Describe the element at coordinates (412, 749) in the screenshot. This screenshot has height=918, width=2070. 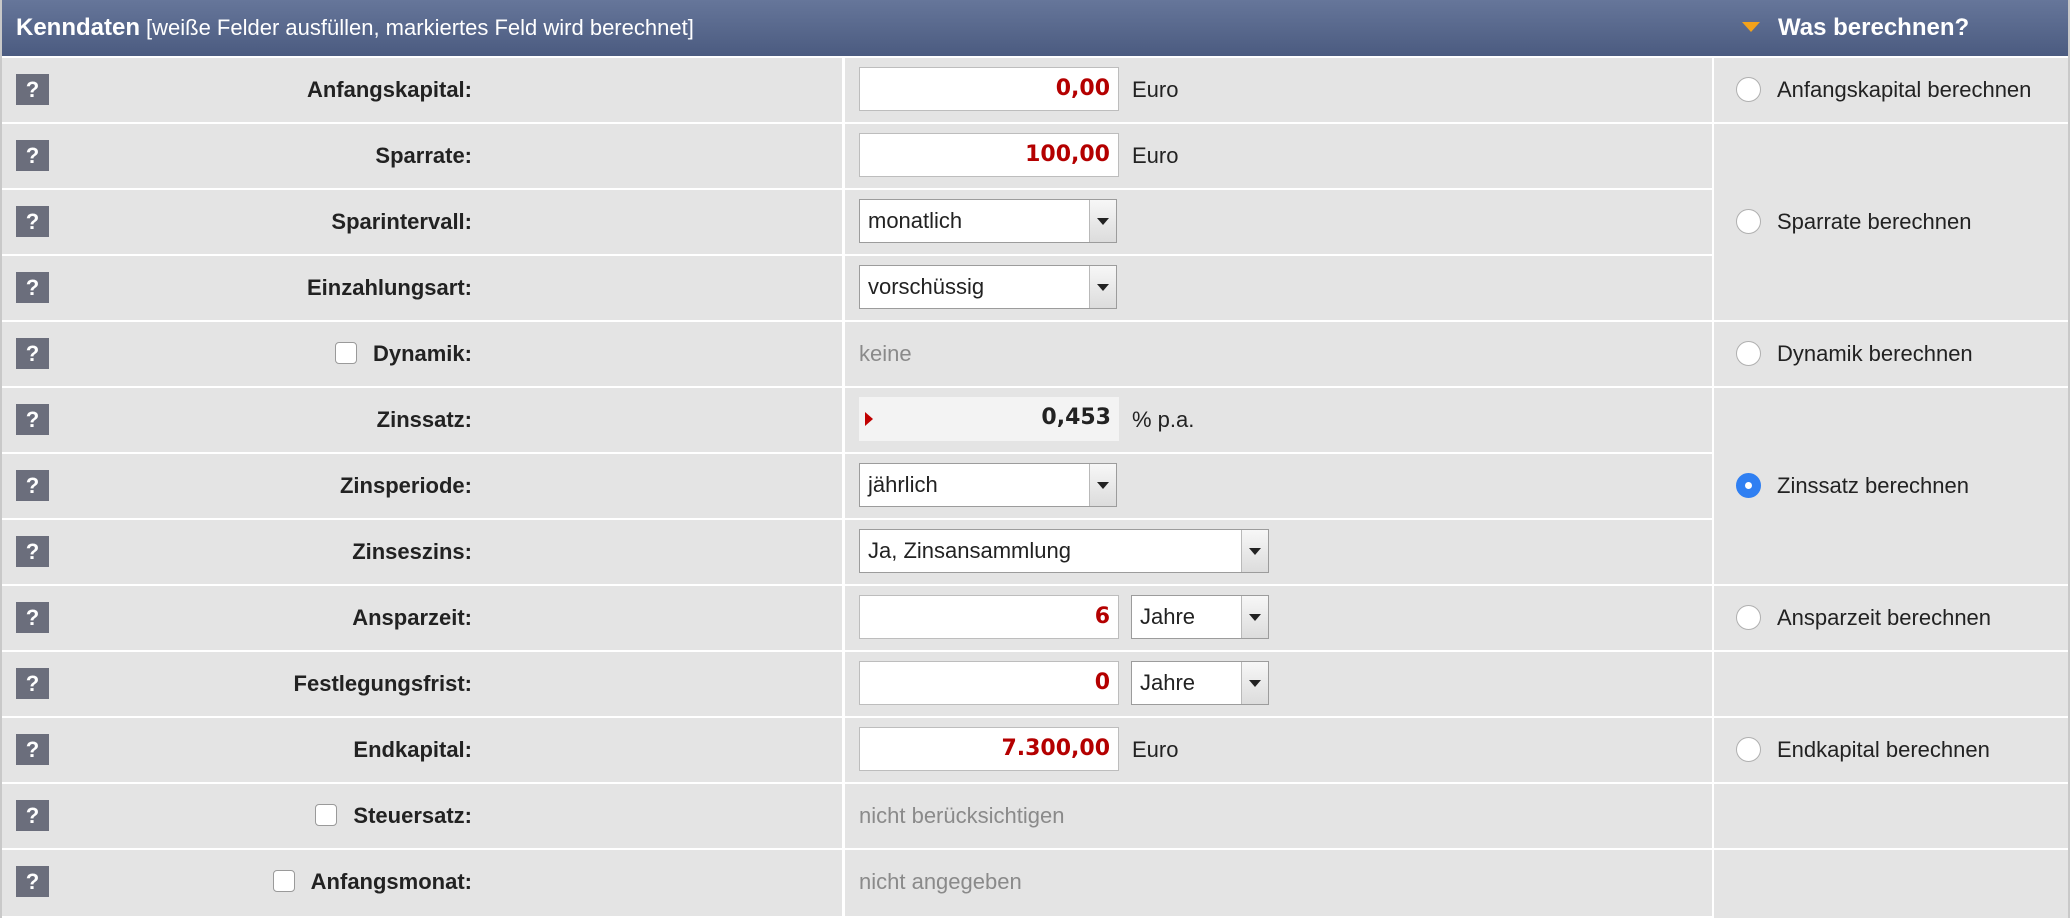
I see `endkapital-label: Endkapital:` at that location.